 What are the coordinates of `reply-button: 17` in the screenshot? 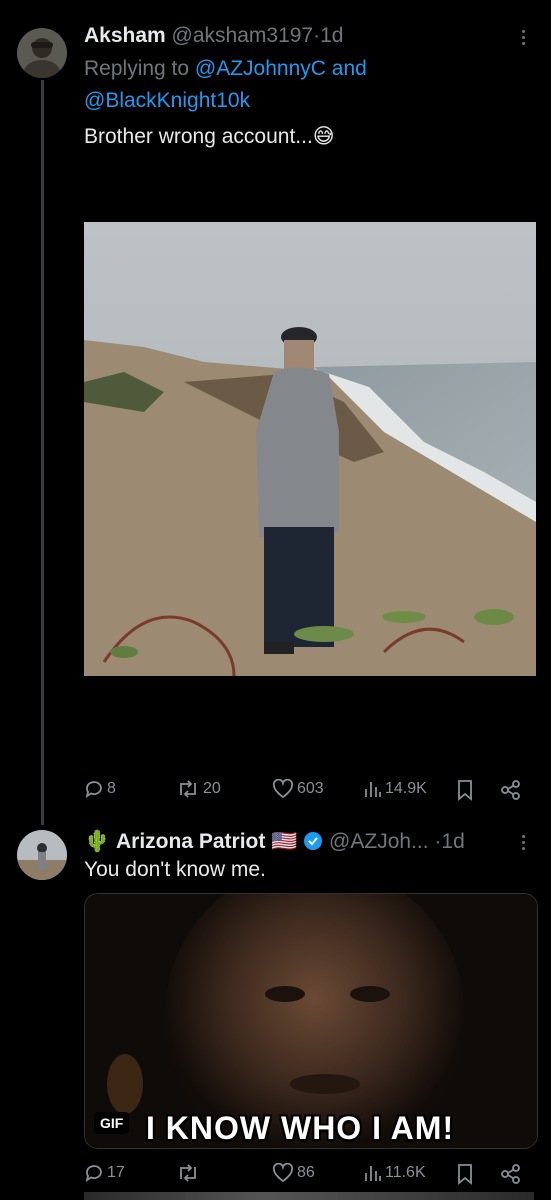 It's located at (104, 1173).